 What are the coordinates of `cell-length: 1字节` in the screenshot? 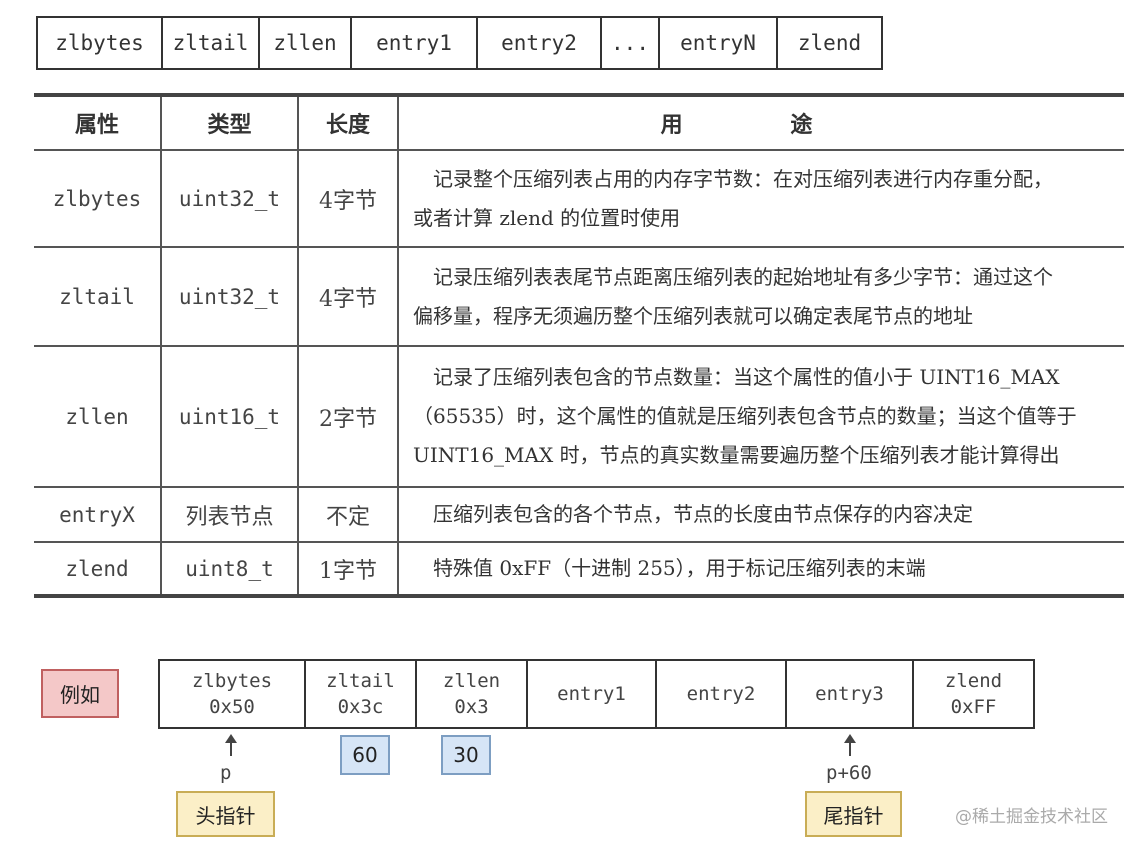 It's located at (348, 568).